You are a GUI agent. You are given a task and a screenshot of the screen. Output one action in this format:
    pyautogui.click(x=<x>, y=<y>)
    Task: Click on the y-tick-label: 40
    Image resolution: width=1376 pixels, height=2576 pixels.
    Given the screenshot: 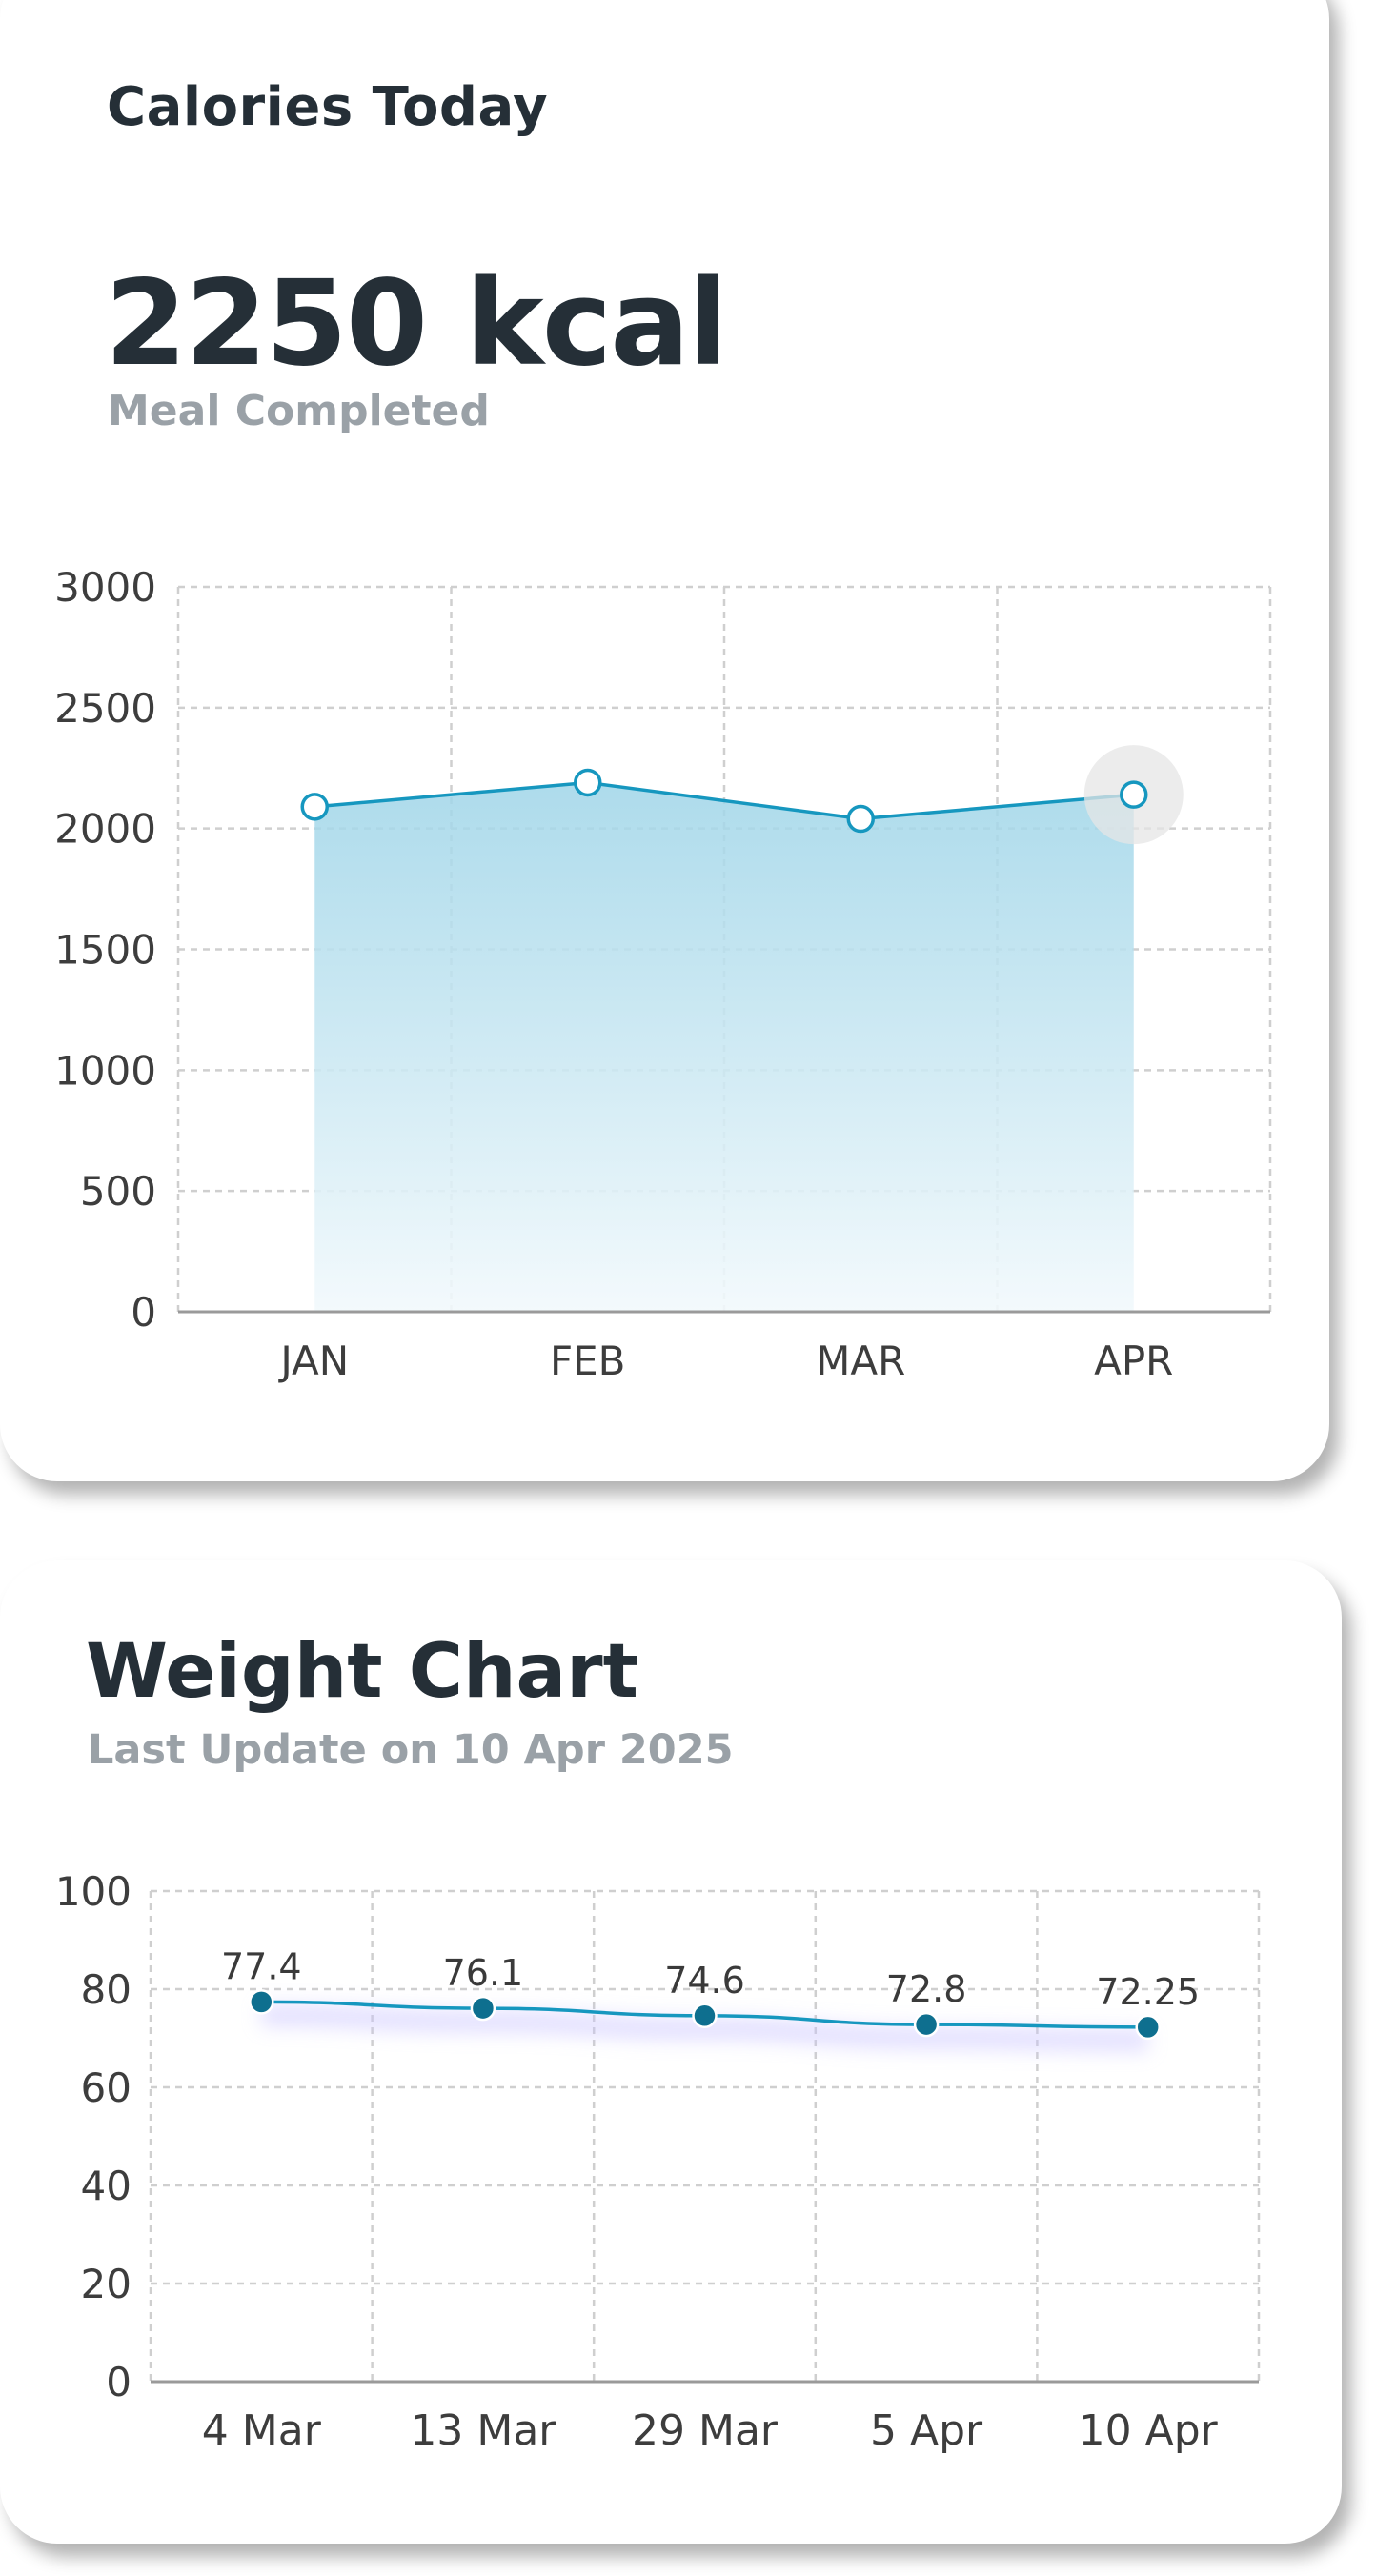 What is the action you would take?
    pyautogui.click(x=107, y=2186)
    